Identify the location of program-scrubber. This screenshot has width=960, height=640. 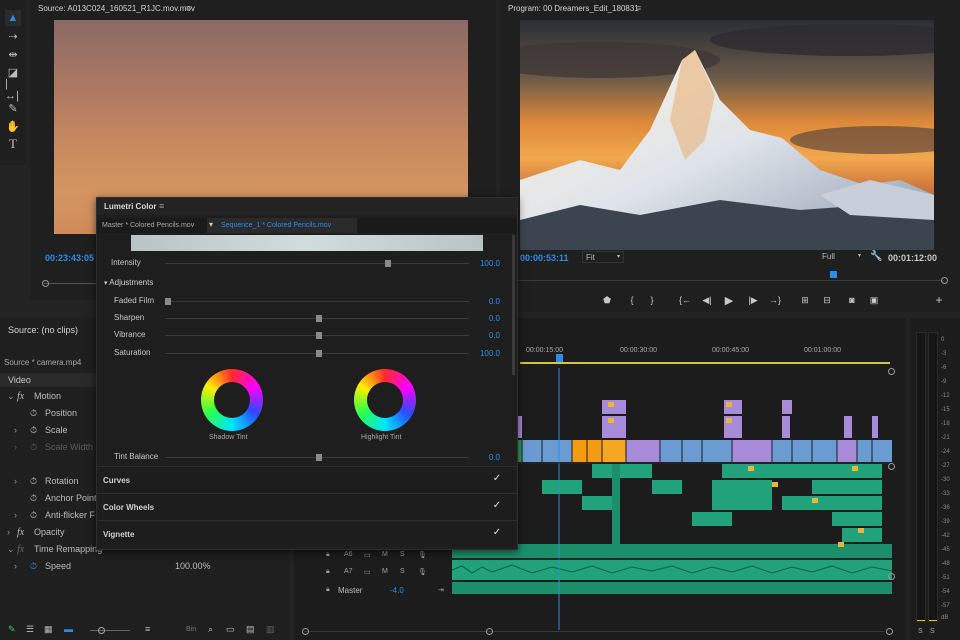
(729, 280).